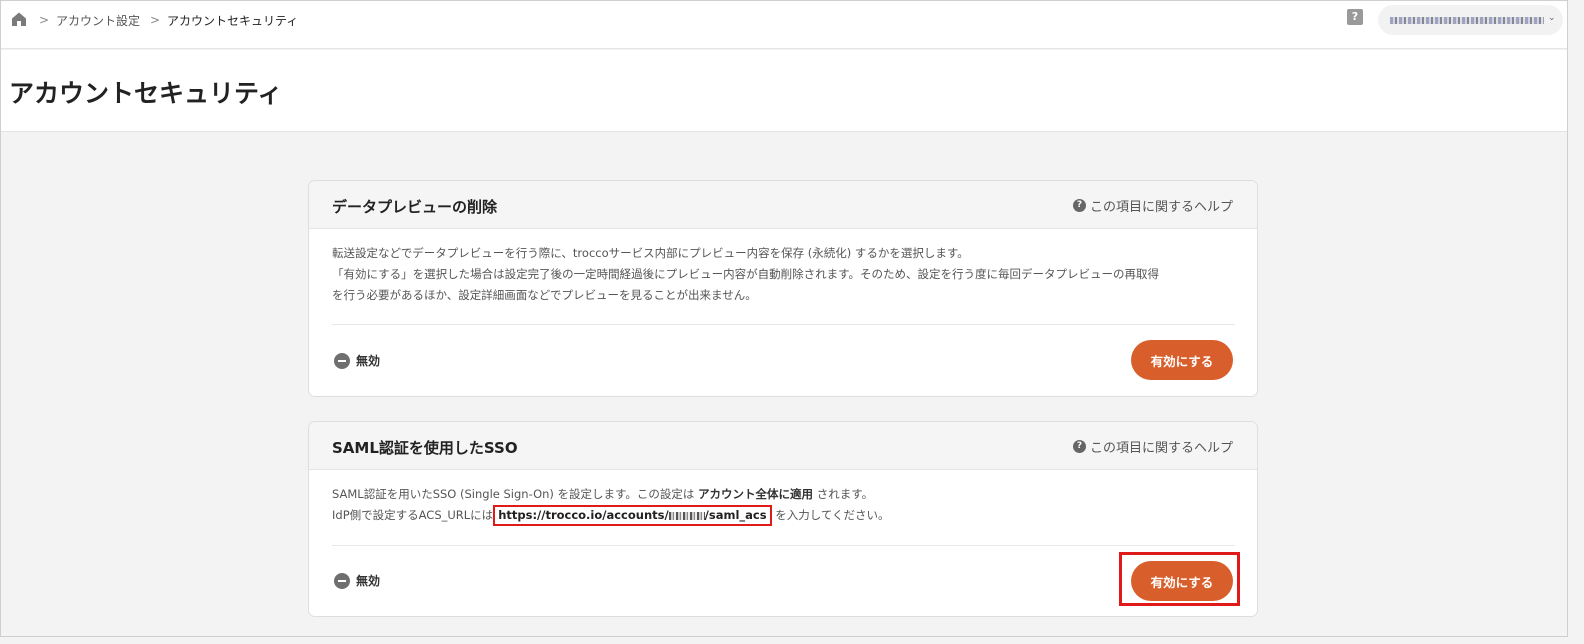  I want to click on acs-url: https://trocco.io/accounts/ /saml_acs, so click(632, 515).